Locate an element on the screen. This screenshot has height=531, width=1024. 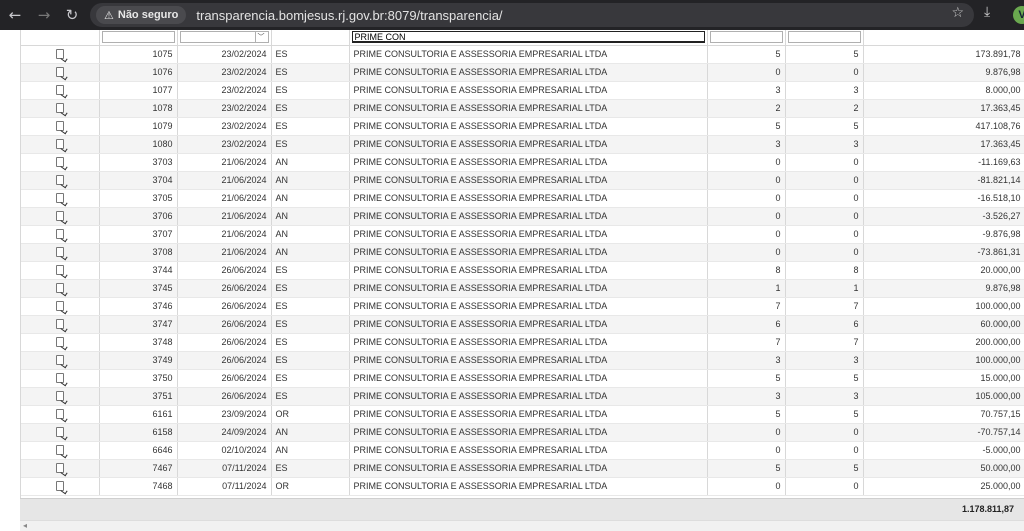
scroll-left-icon: ◂ is located at coordinates (25, 525).